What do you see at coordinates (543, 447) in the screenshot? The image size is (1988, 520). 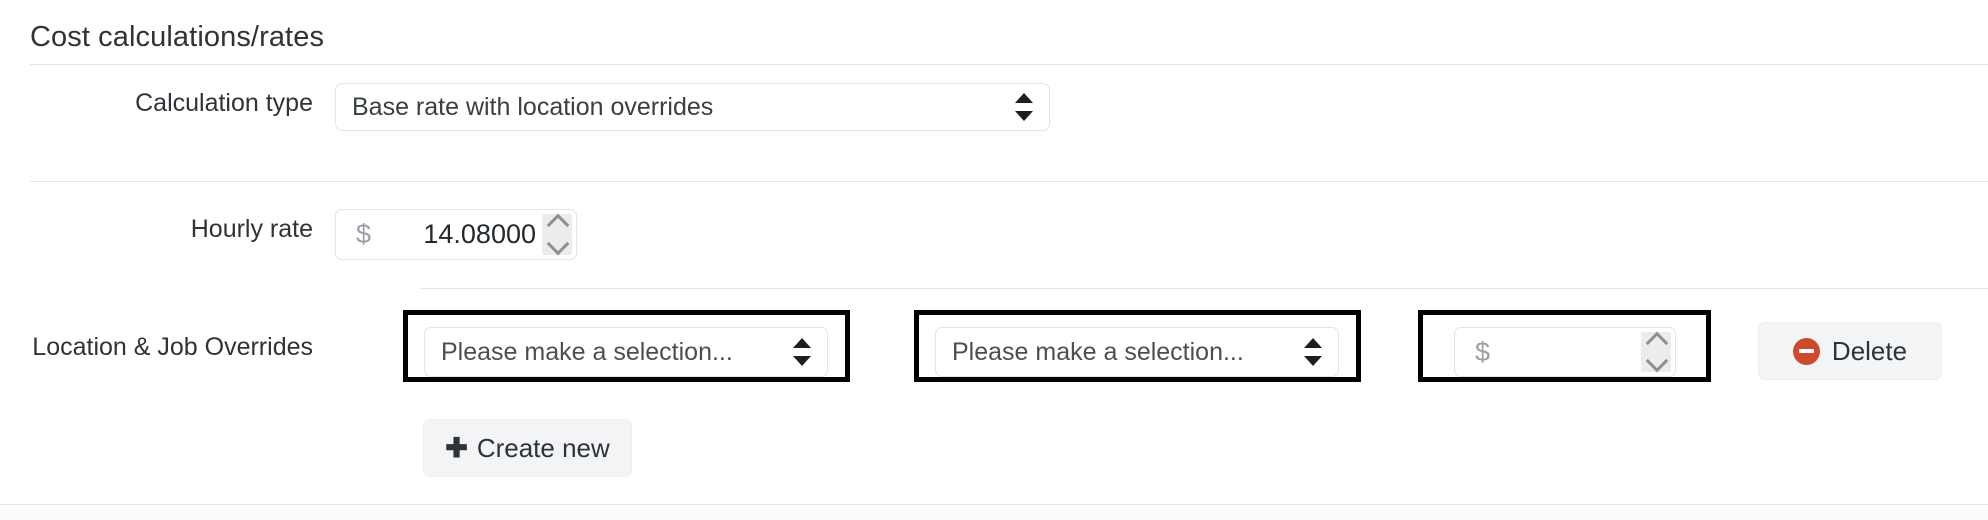 I see `create-new-button-label: Create new` at bounding box center [543, 447].